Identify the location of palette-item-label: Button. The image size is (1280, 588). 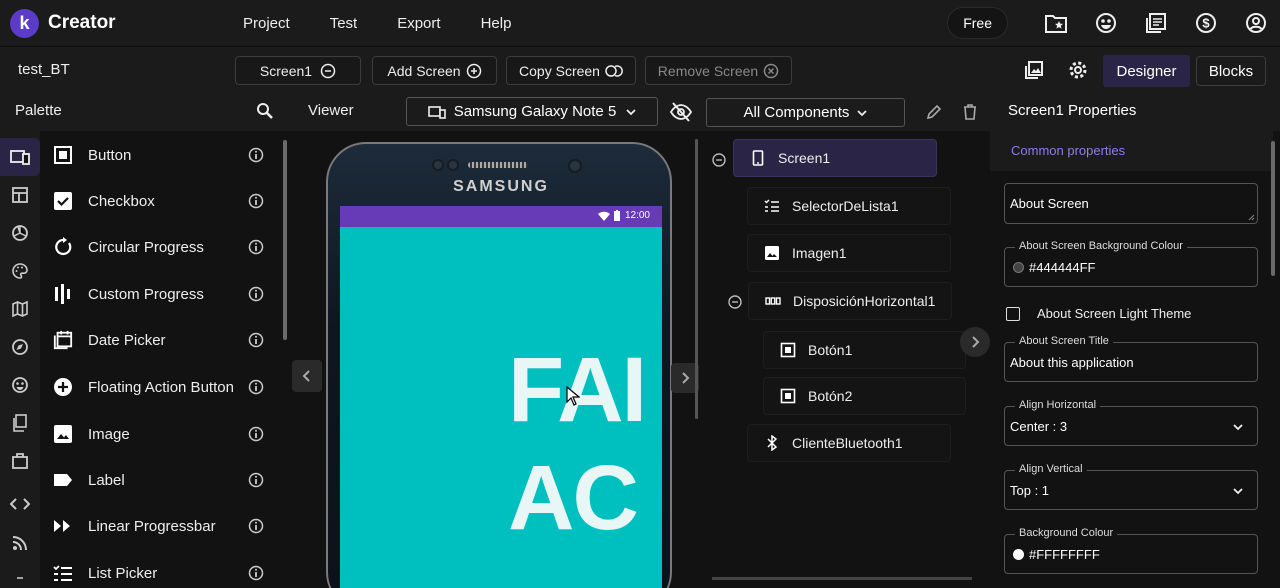
(110, 155).